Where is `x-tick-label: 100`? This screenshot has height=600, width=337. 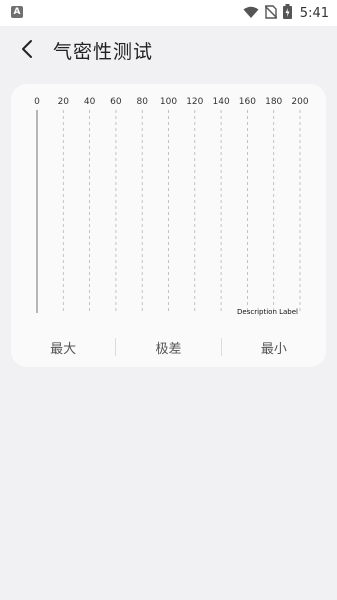
x-tick-label: 100 is located at coordinates (168, 102).